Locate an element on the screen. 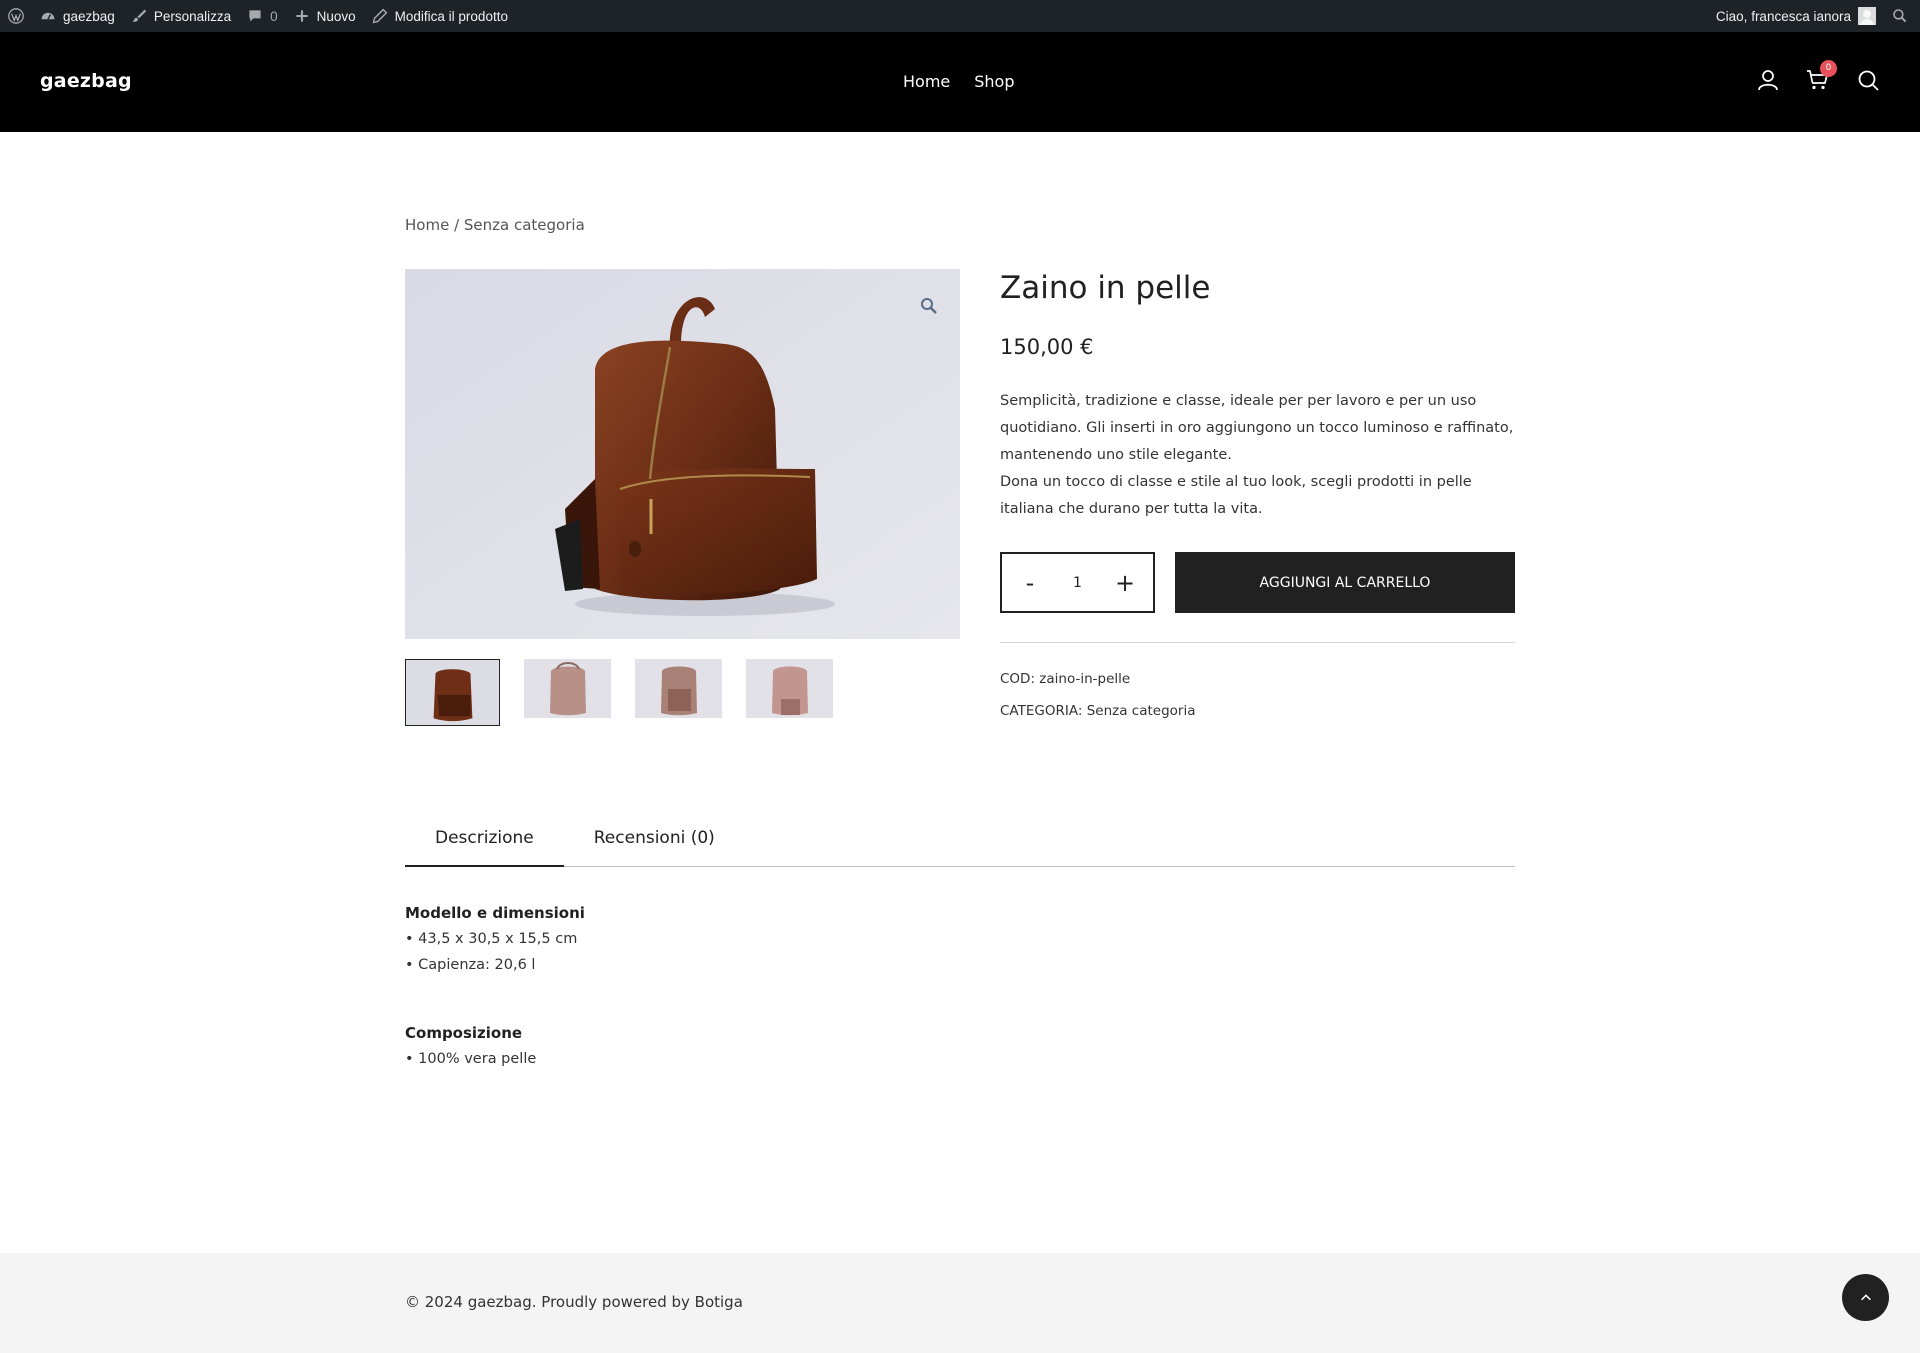 The image size is (1920, 1353). sku-label: COD: is located at coordinates (1017, 679).